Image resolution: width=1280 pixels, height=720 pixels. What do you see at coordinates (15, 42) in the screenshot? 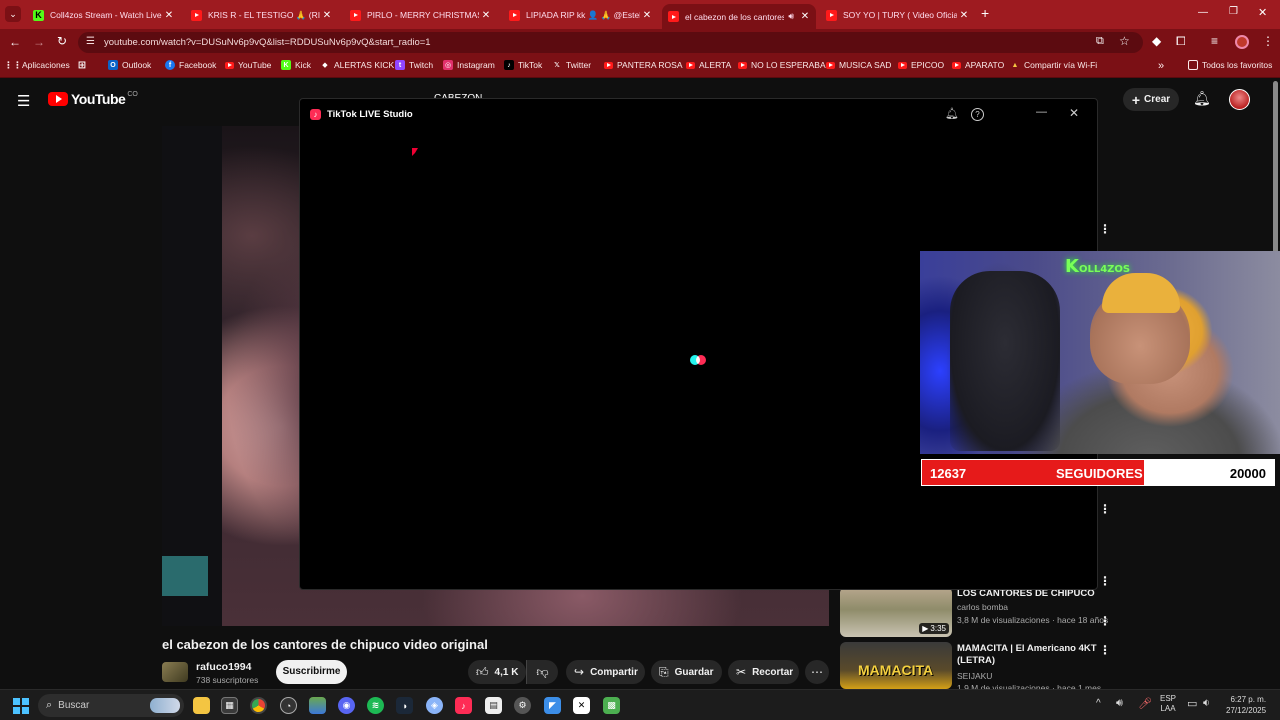
I see `back-arrow-icon: ←` at bounding box center [15, 42].